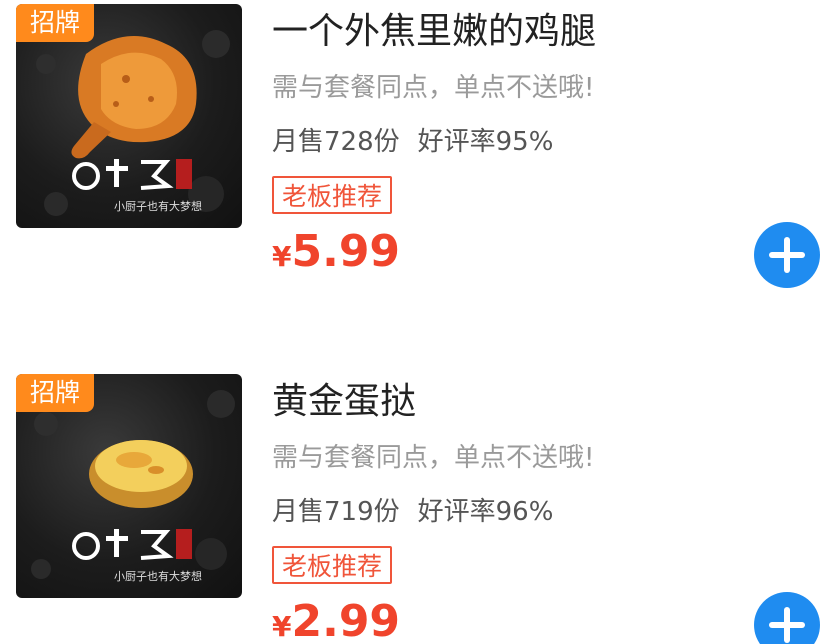 This screenshot has height=644, width=834. Describe the element at coordinates (344, 402) in the screenshot. I see `product-name: 黄金蛋挞` at that location.